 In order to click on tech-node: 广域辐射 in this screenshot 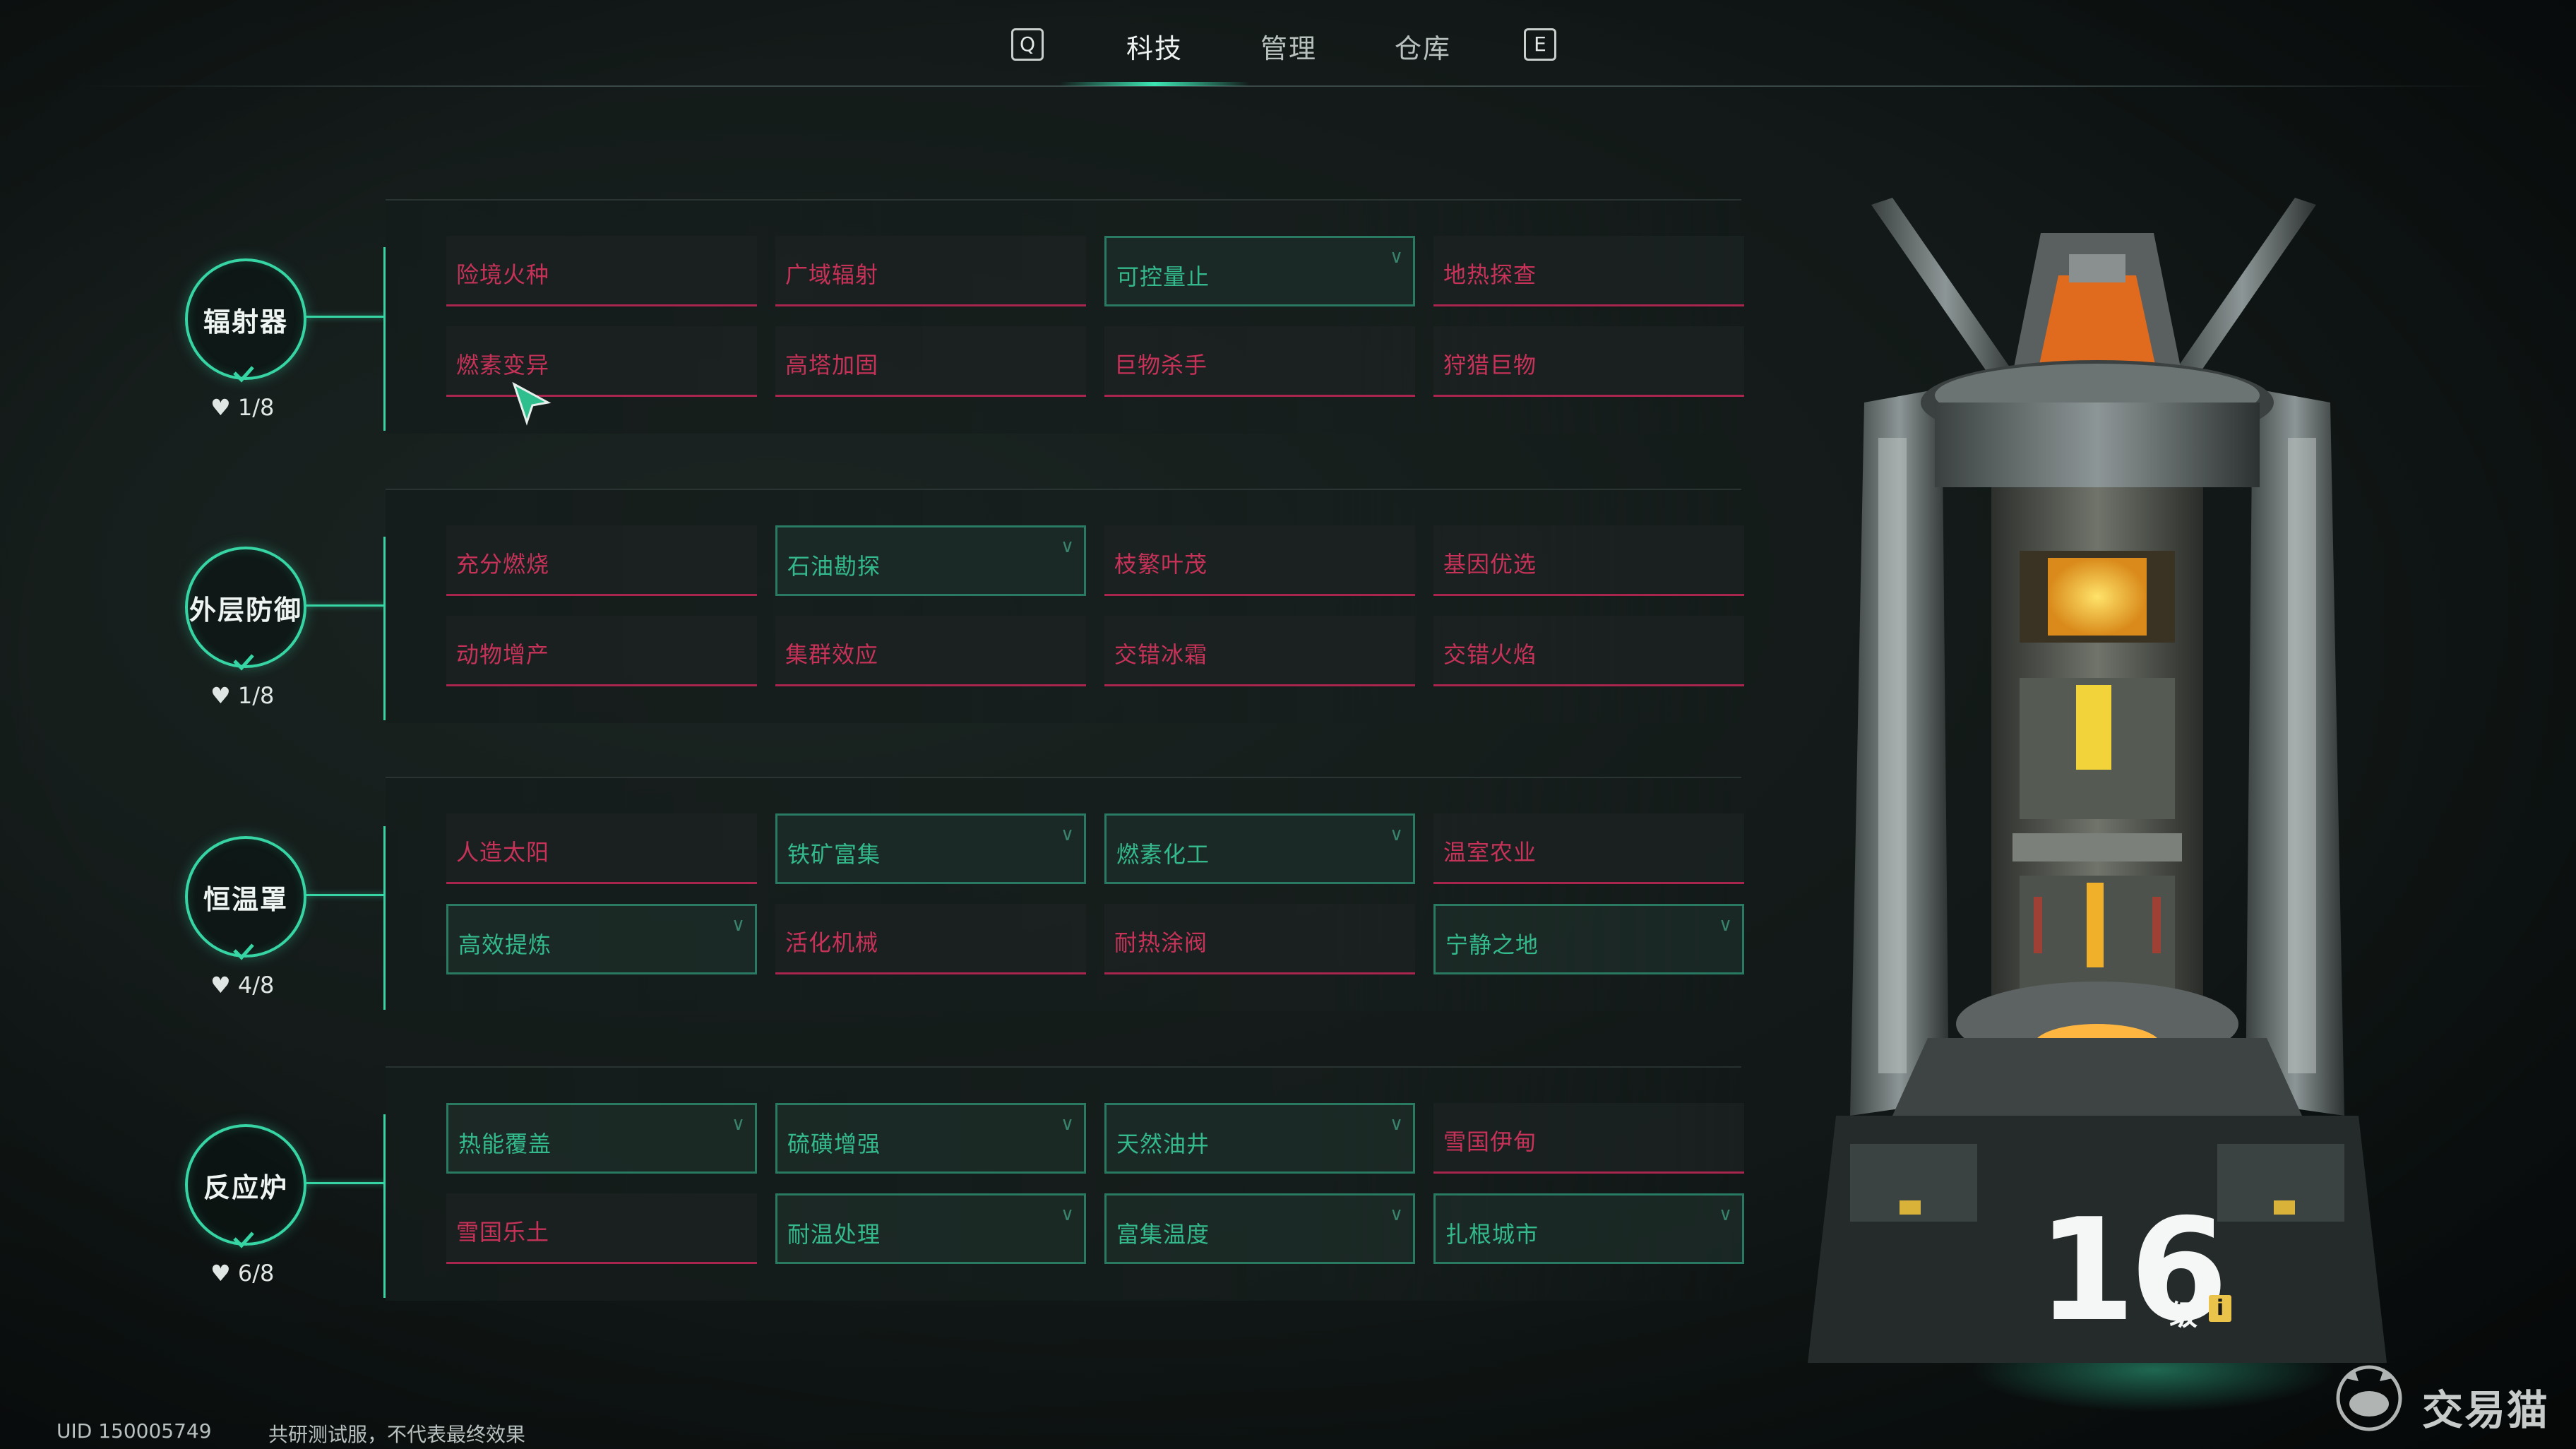, I will do `click(930, 271)`.